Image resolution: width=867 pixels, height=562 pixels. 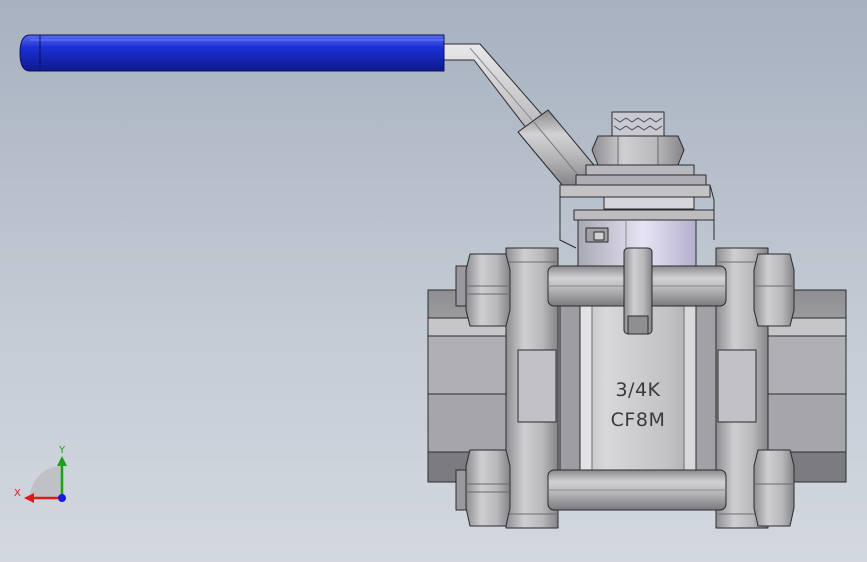 What do you see at coordinates (638, 124) in the screenshot?
I see `stem-thread` at bounding box center [638, 124].